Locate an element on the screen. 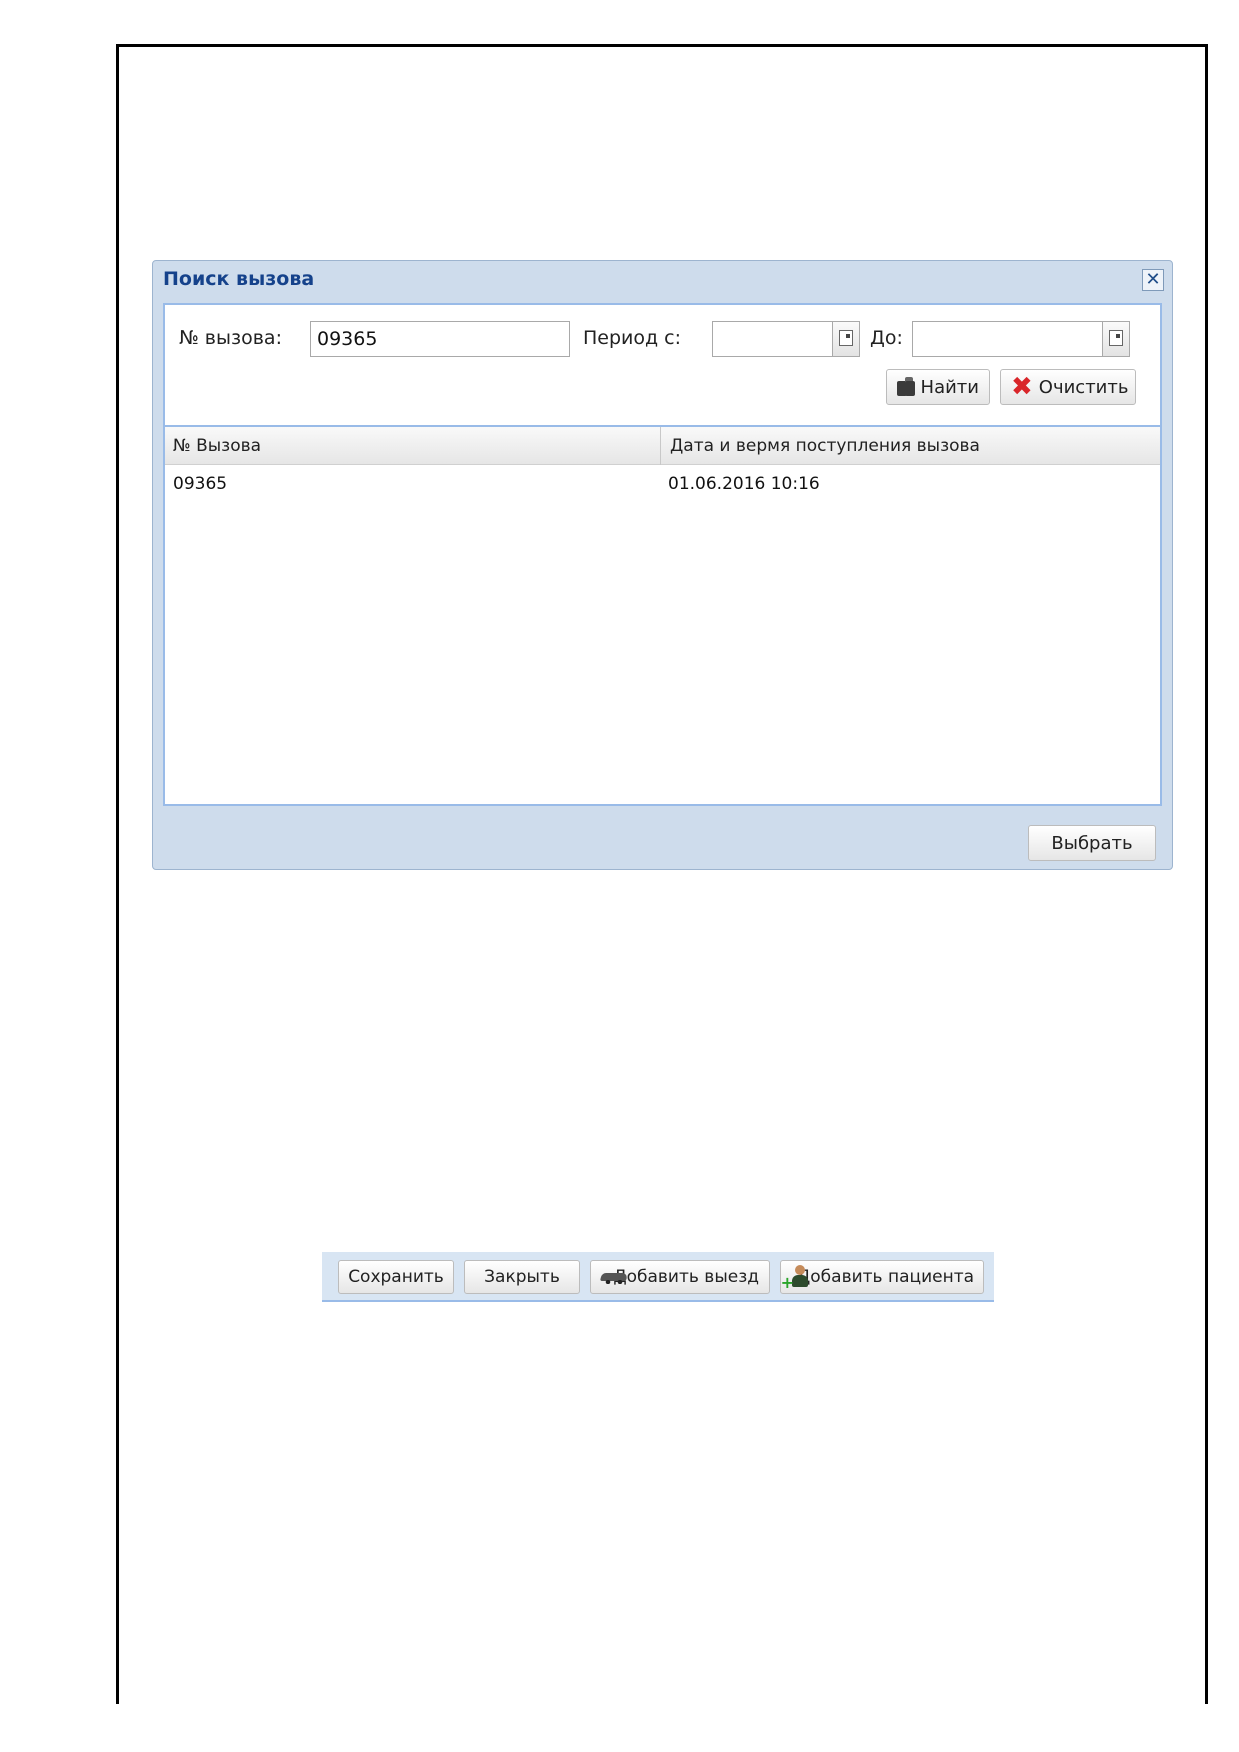 The width and height of the screenshot is (1239, 1752). save-button-label: Сохранить is located at coordinates (396, 1277).